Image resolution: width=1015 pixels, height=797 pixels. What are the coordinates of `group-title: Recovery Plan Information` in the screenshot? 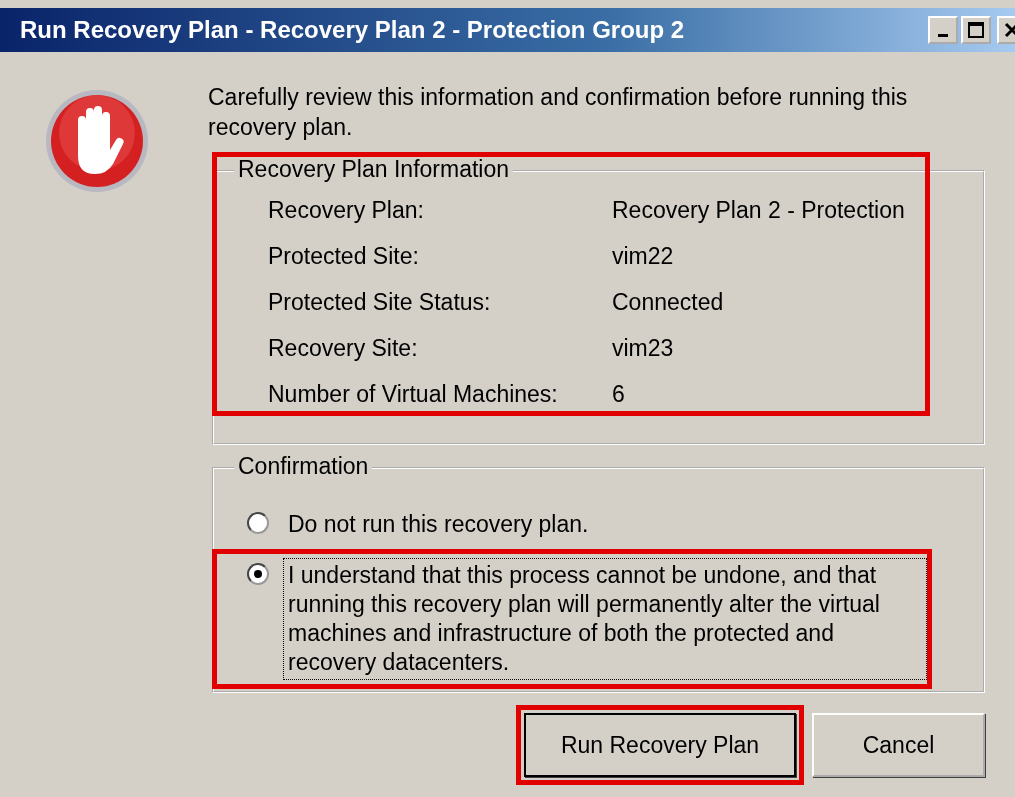 It's located at (373, 169).